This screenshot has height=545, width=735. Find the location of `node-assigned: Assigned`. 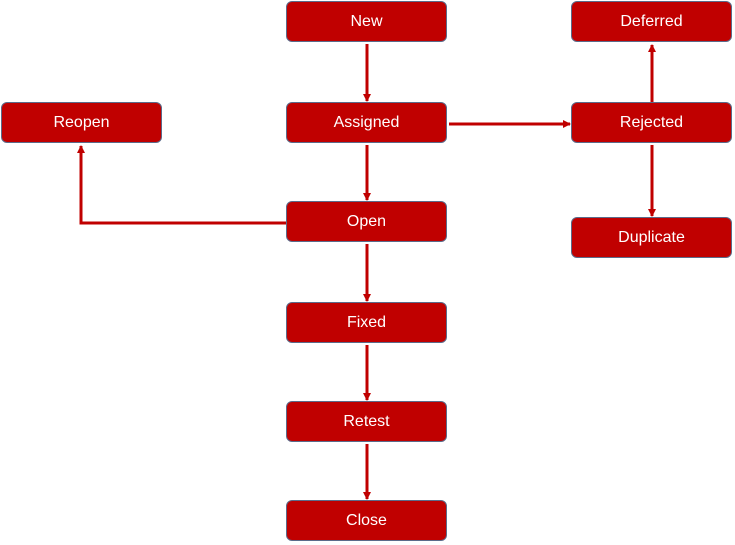

node-assigned: Assigned is located at coordinates (366, 122).